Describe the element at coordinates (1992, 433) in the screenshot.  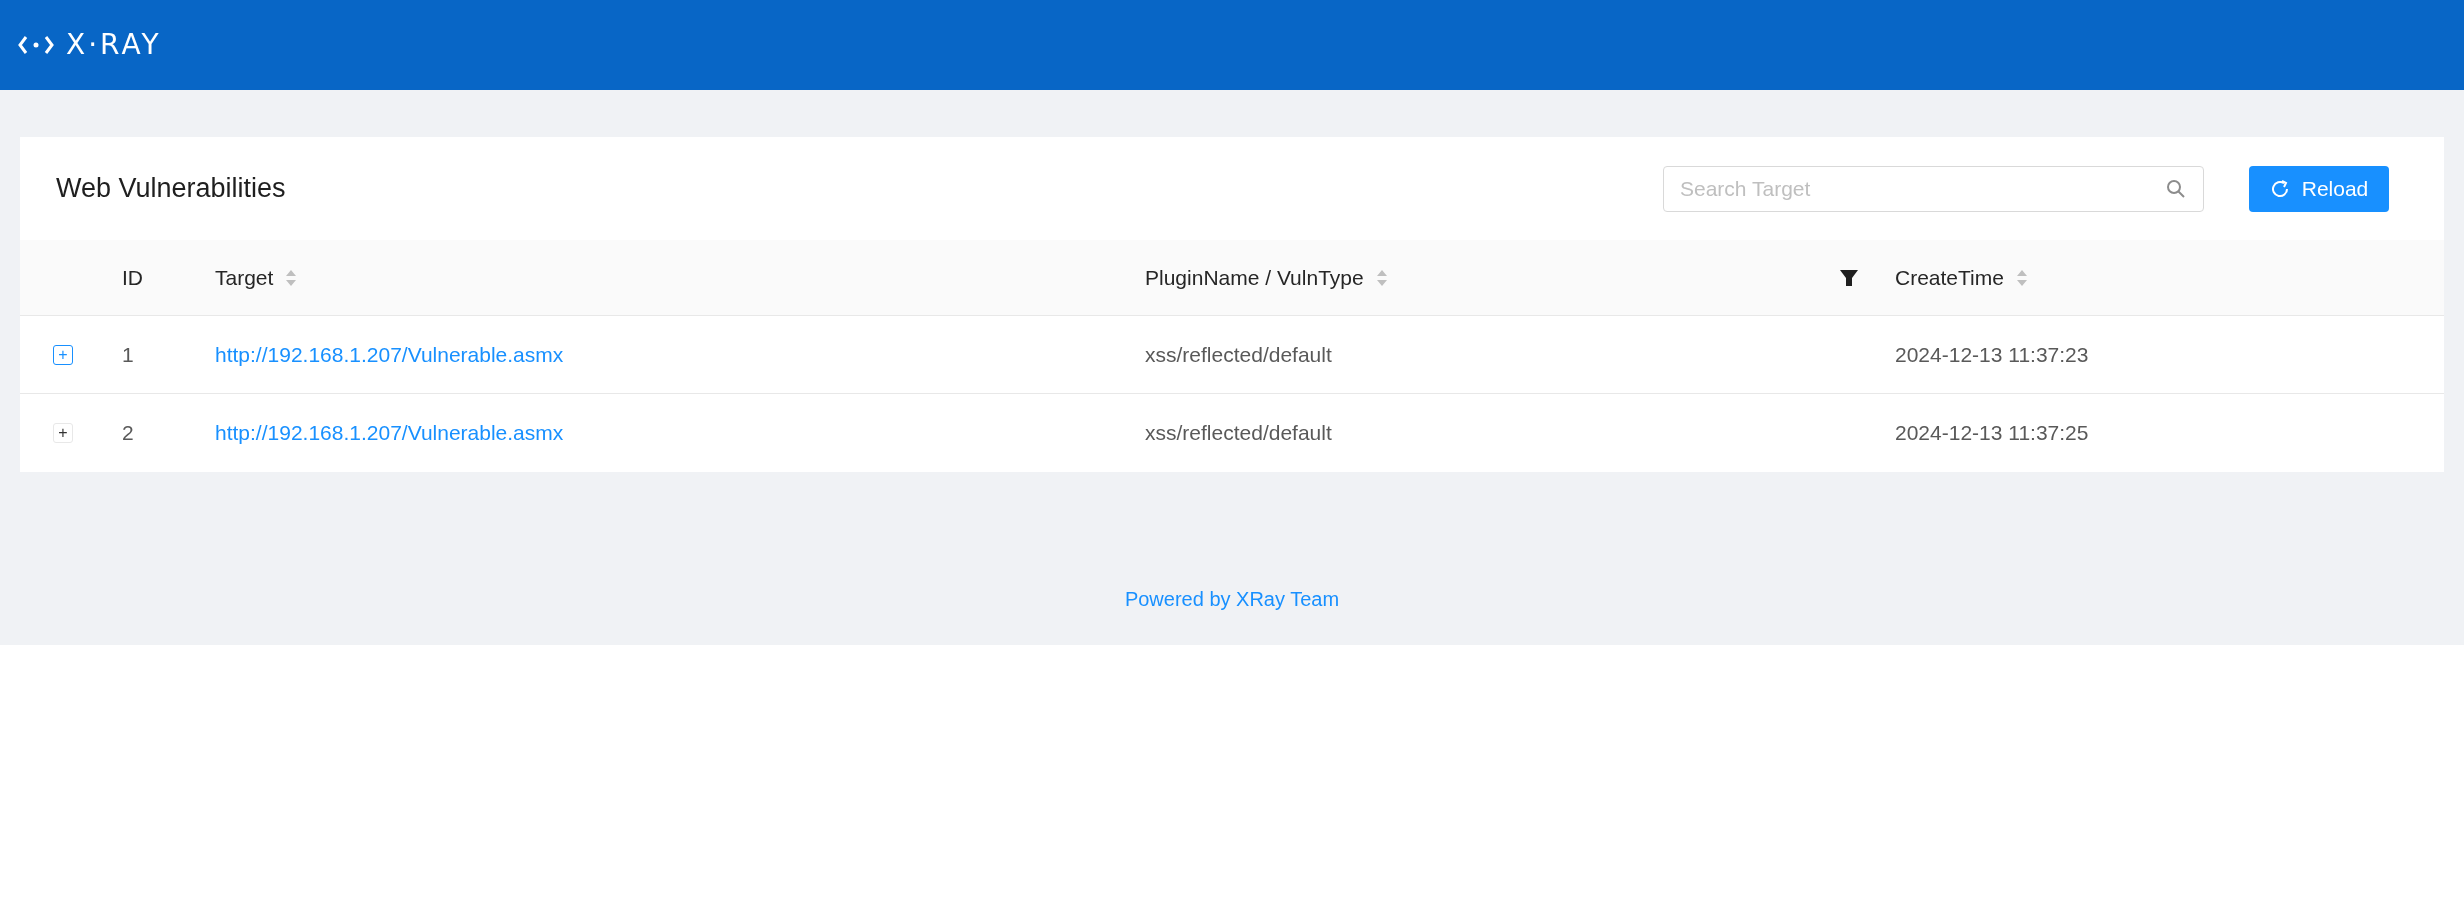
I see `time-cell: 2024-12-13 11:37:25` at that location.